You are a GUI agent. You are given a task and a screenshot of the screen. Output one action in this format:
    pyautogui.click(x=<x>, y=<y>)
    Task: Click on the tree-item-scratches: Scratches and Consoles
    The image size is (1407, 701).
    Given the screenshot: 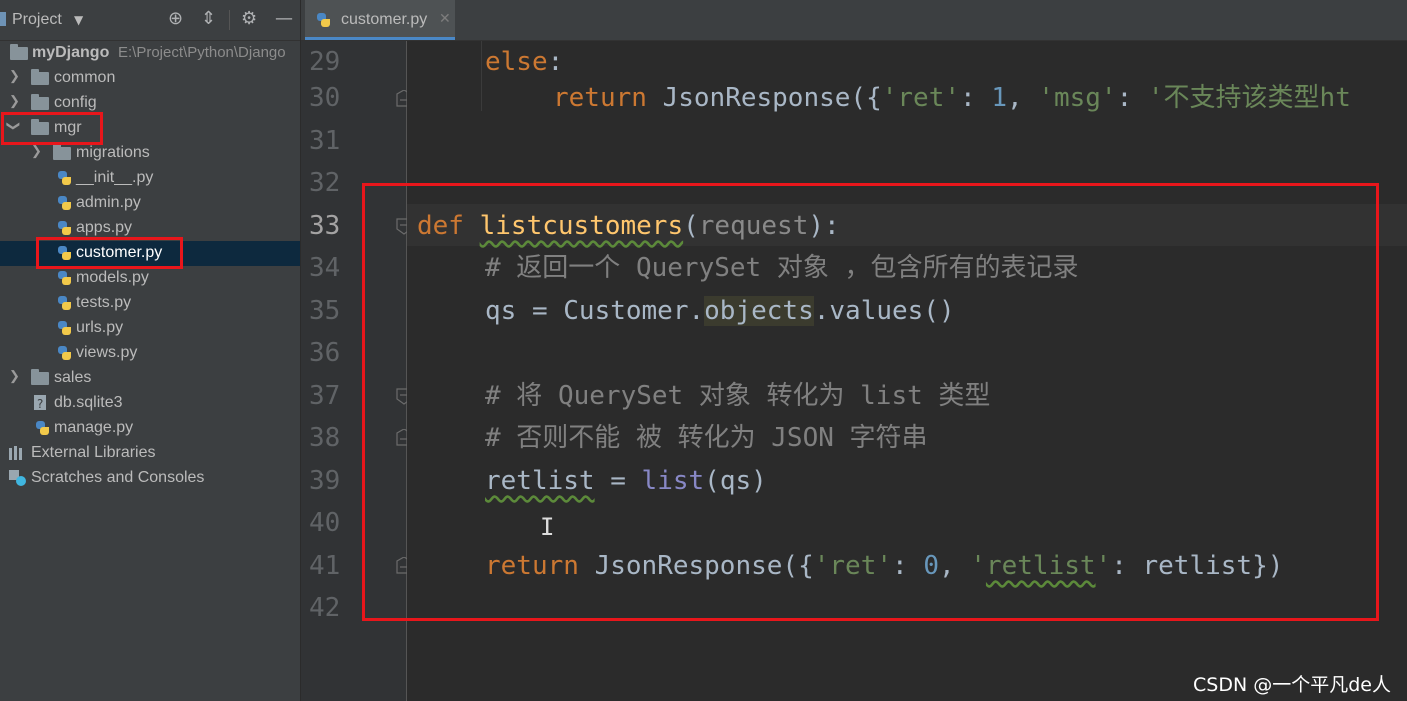 What is the action you would take?
    pyautogui.click(x=150, y=478)
    